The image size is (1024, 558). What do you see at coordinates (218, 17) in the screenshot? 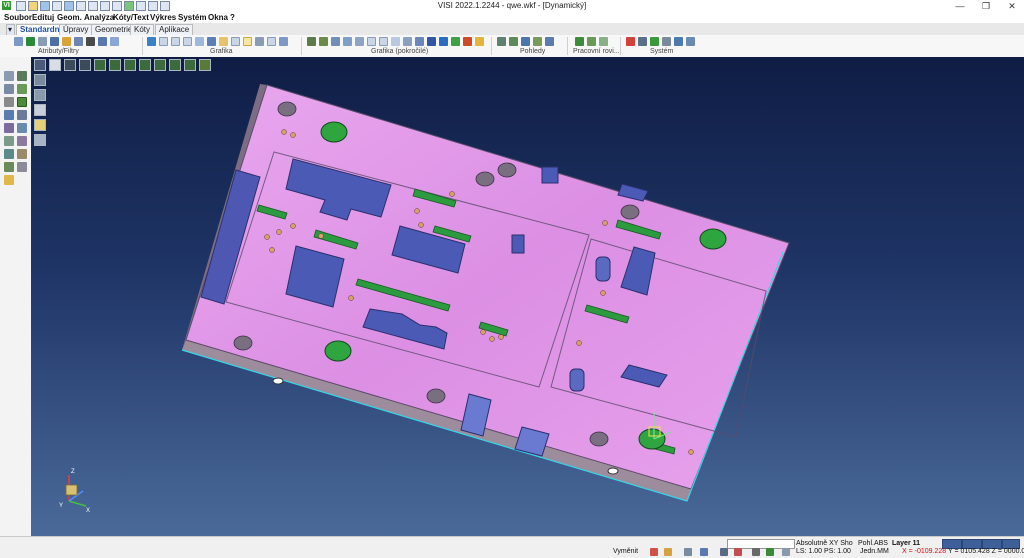
I see `menu-okna: Okna` at bounding box center [218, 17].